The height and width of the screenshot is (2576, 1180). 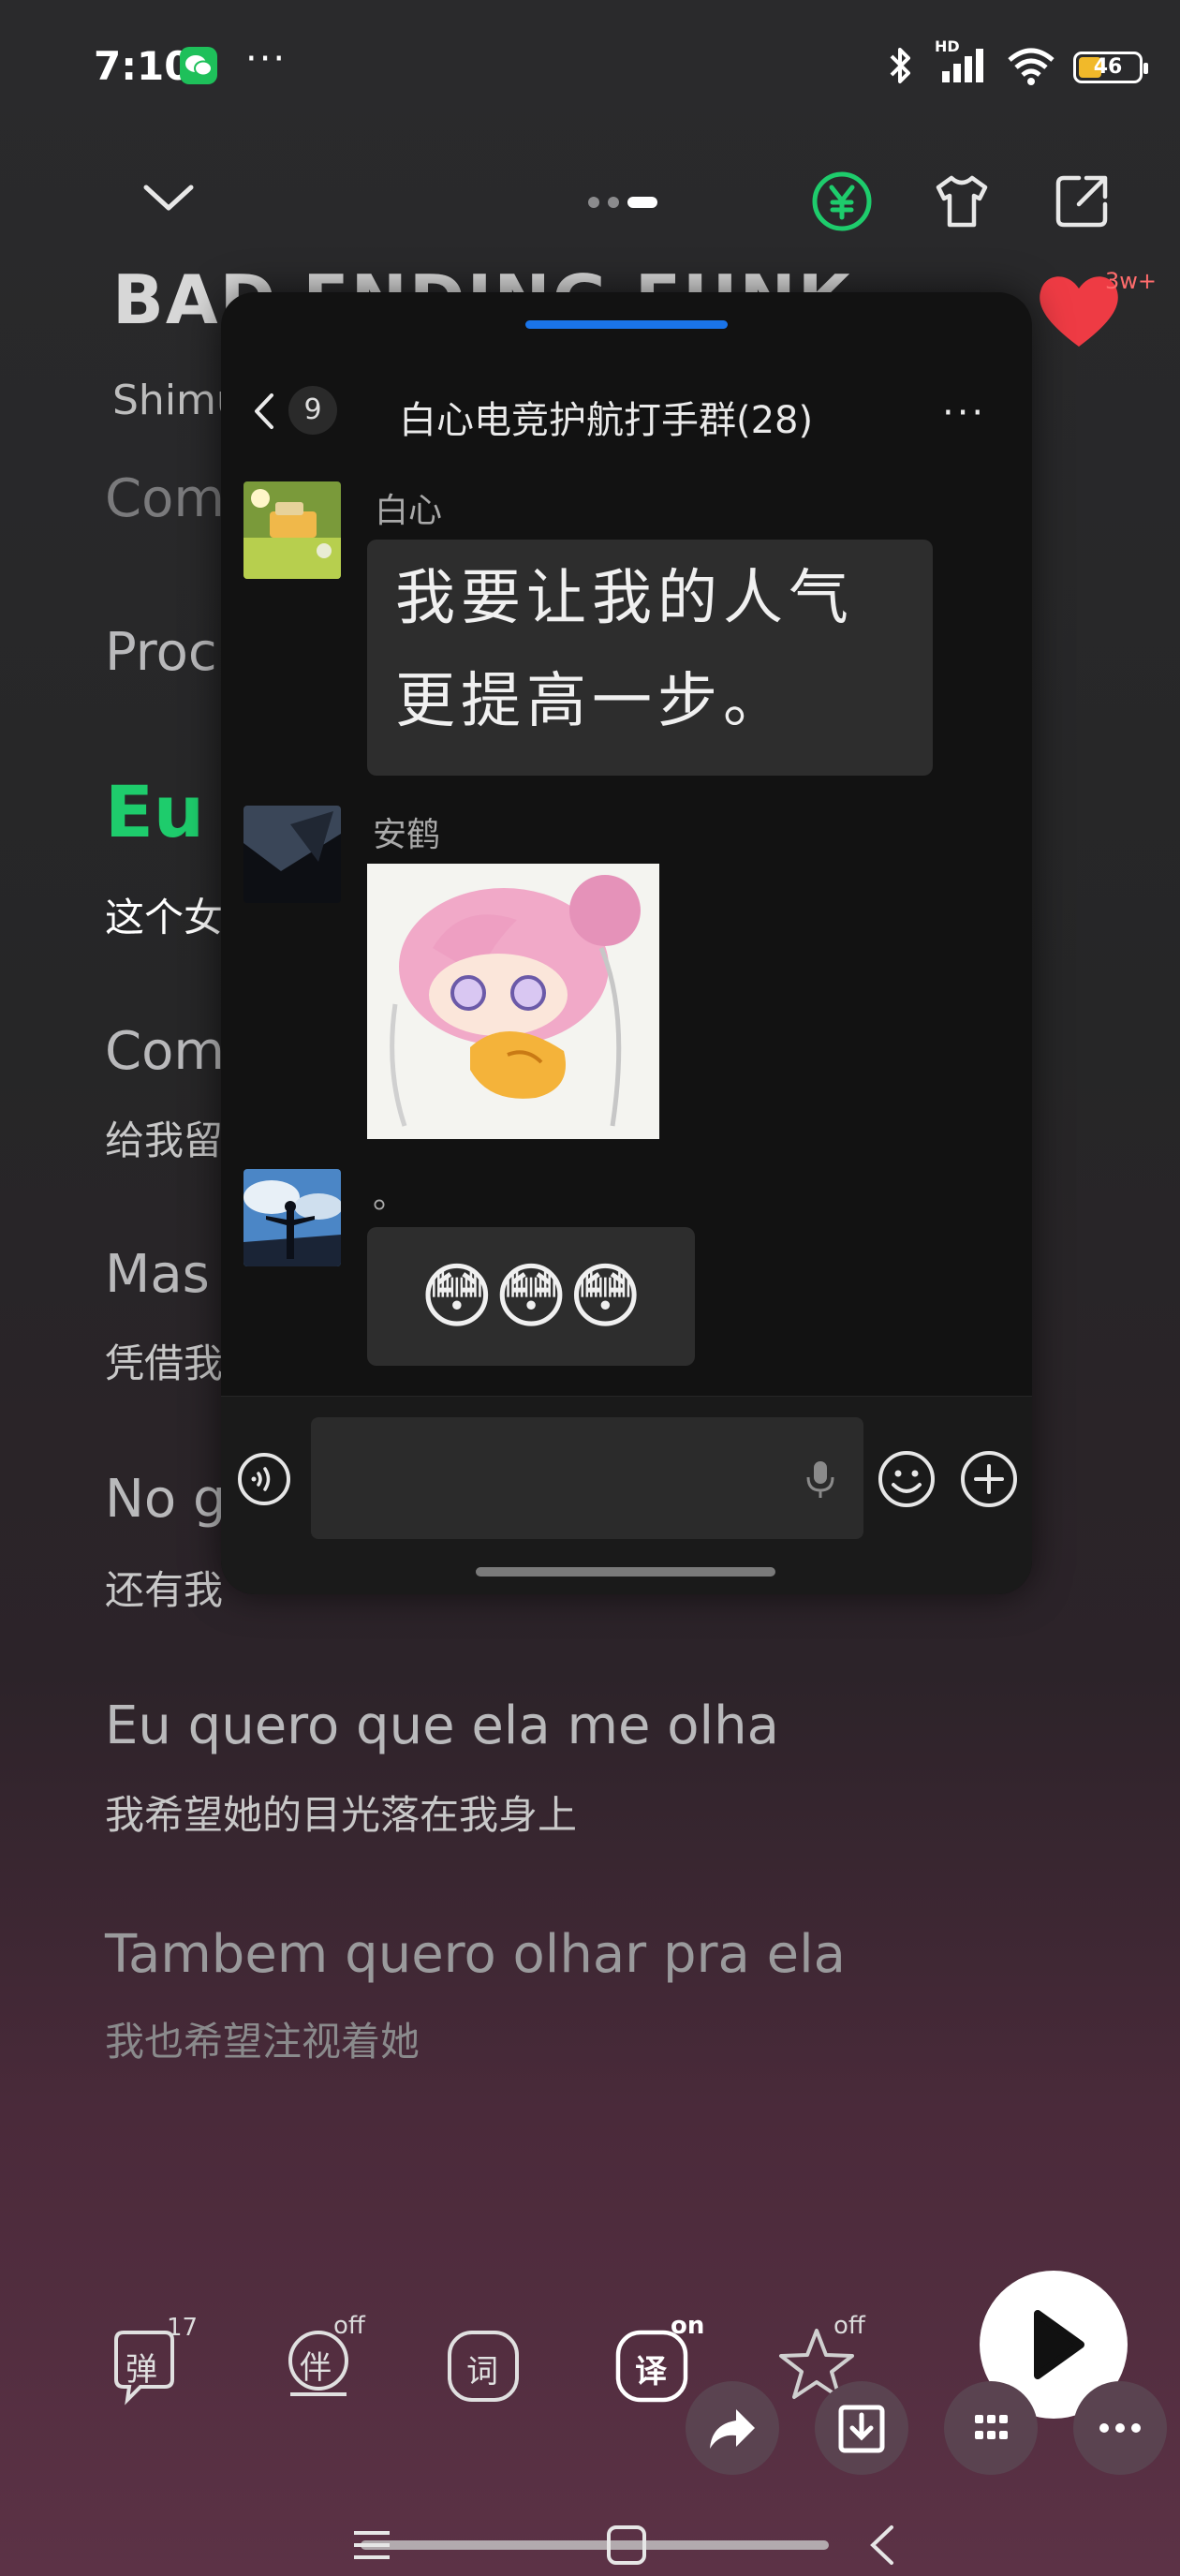 What do you see at coordinates (849, 2326) in the screenshot?
I see `favorite-status: off` at bounding box center [849, 2326].